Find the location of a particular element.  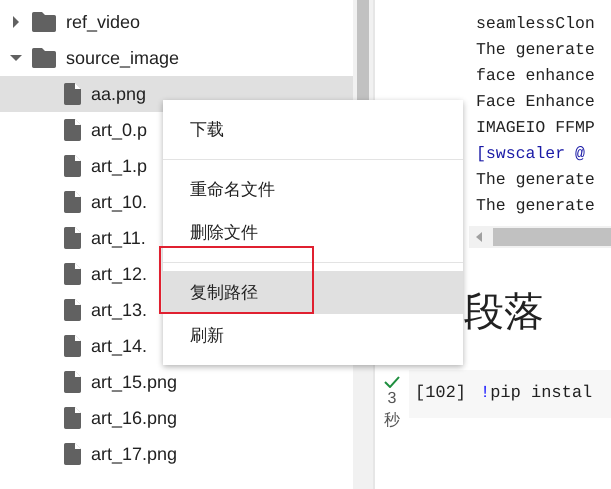

output-line: face enhance is located at coordinates (536, 76).